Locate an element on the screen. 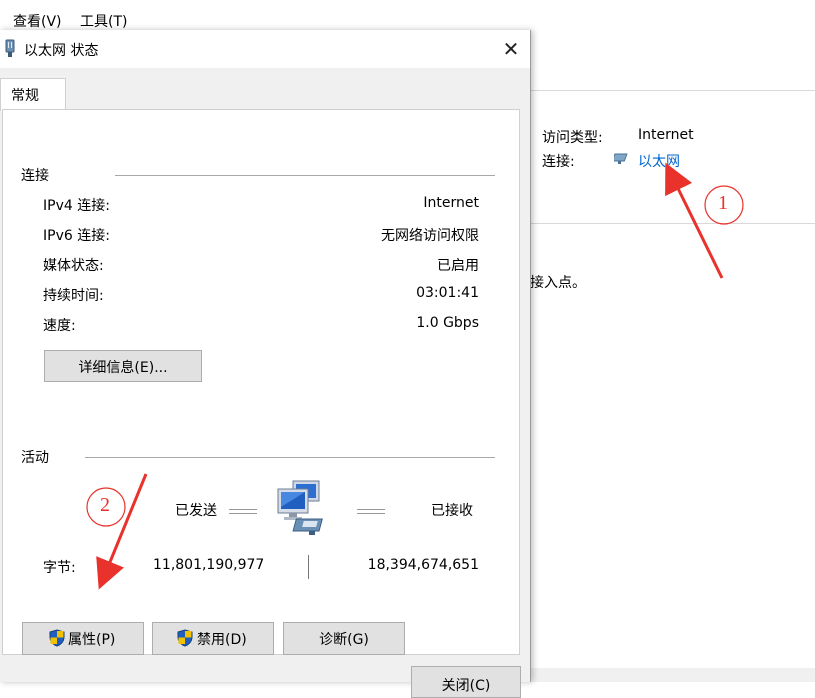  menu-view: 查看(V) is located at coordinates (37, 21).